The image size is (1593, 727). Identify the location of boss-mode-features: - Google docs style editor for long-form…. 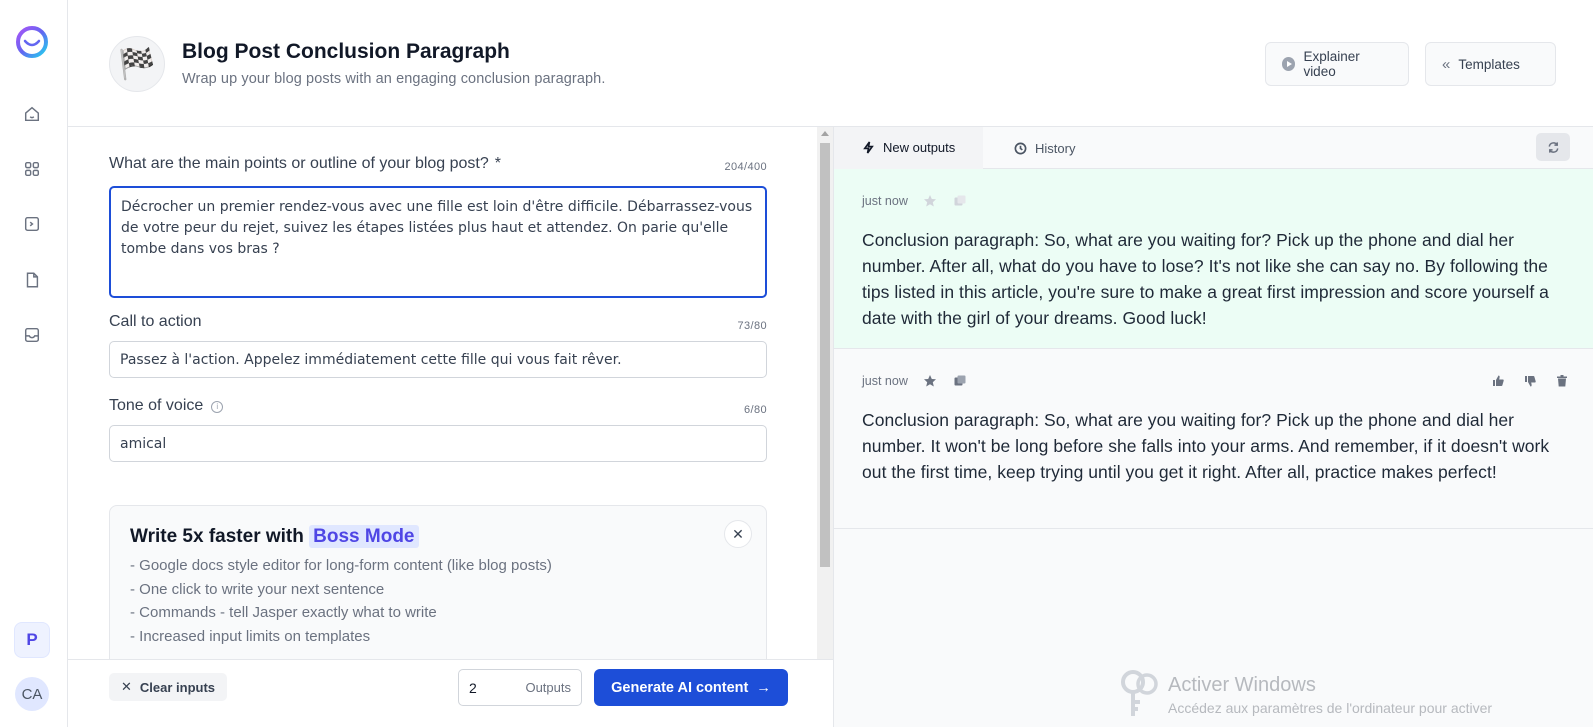
(438, 601).